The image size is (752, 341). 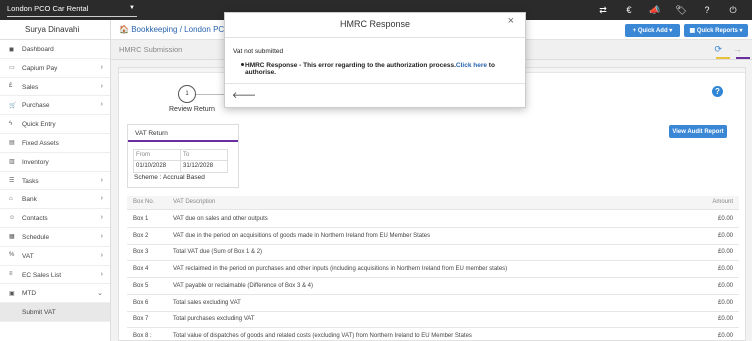 I want to click on sidebar-item-label: Tasks, so click(x=30, y=181).